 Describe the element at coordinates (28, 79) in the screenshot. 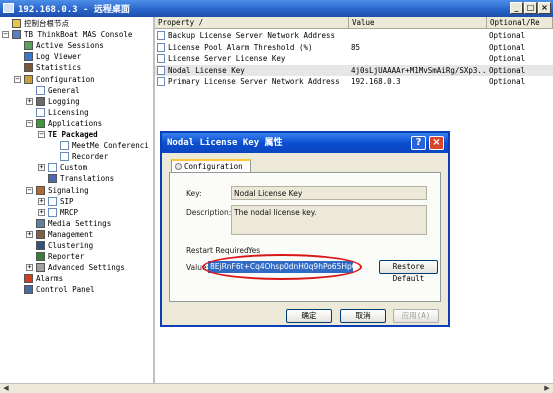

I see `configuration-icon` at that location.